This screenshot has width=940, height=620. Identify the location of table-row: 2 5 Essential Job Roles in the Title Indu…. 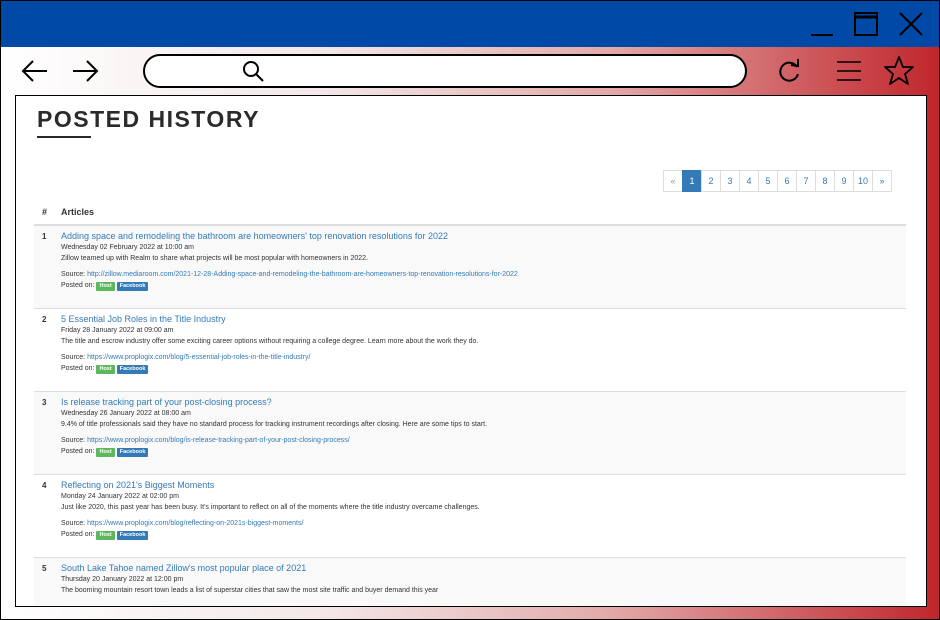
(470, 350).